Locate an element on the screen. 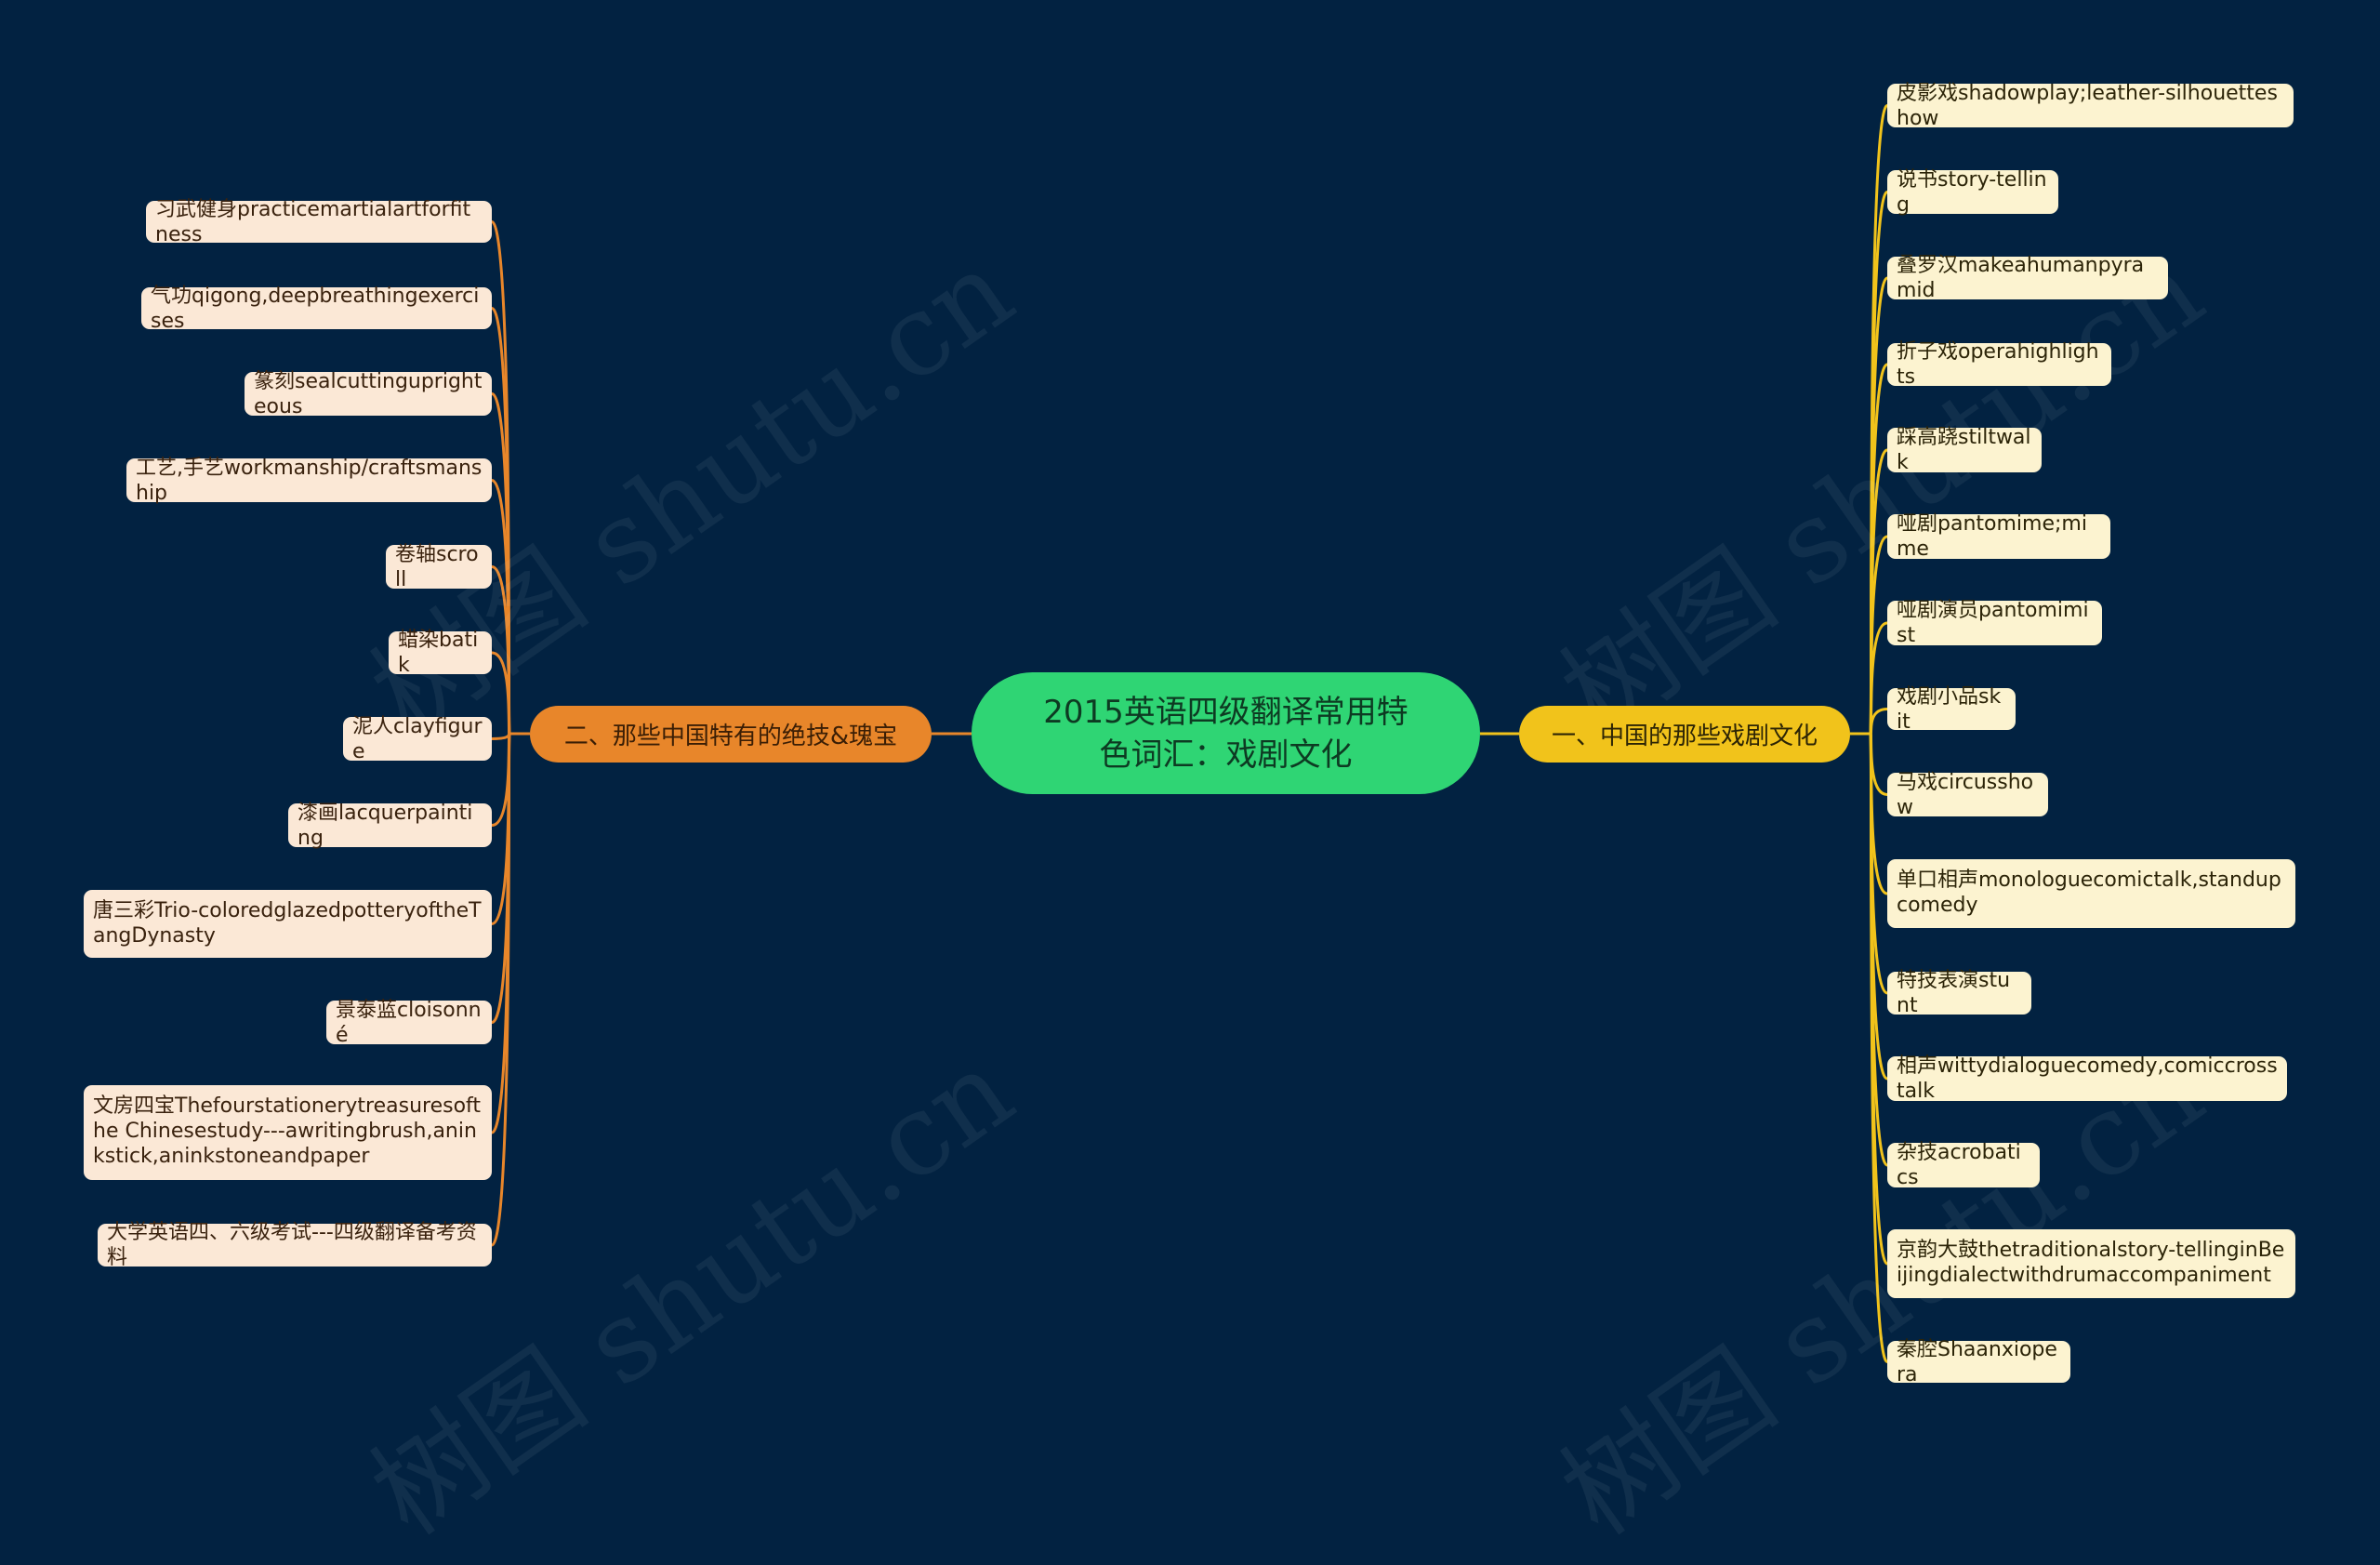 Image resolution: width=2380 pixels, height=1565 pixels. leaf-topic-left: 景泰蓝cloisonné is located at coordinates (409, 1023).